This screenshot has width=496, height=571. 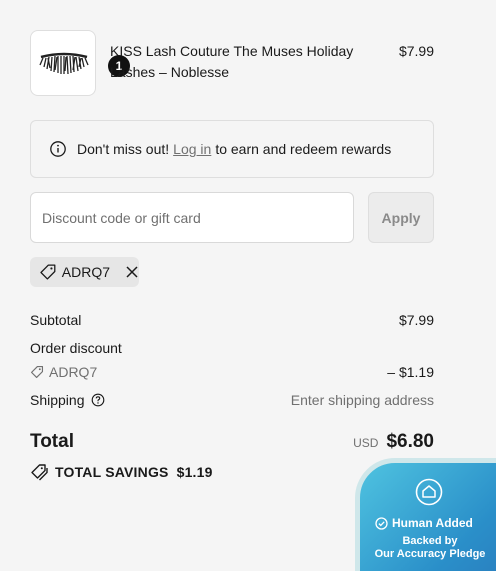 I want to click on pledge-subtitle: Backed by Our Accuracy Pledge, so click(x=428, y=548).